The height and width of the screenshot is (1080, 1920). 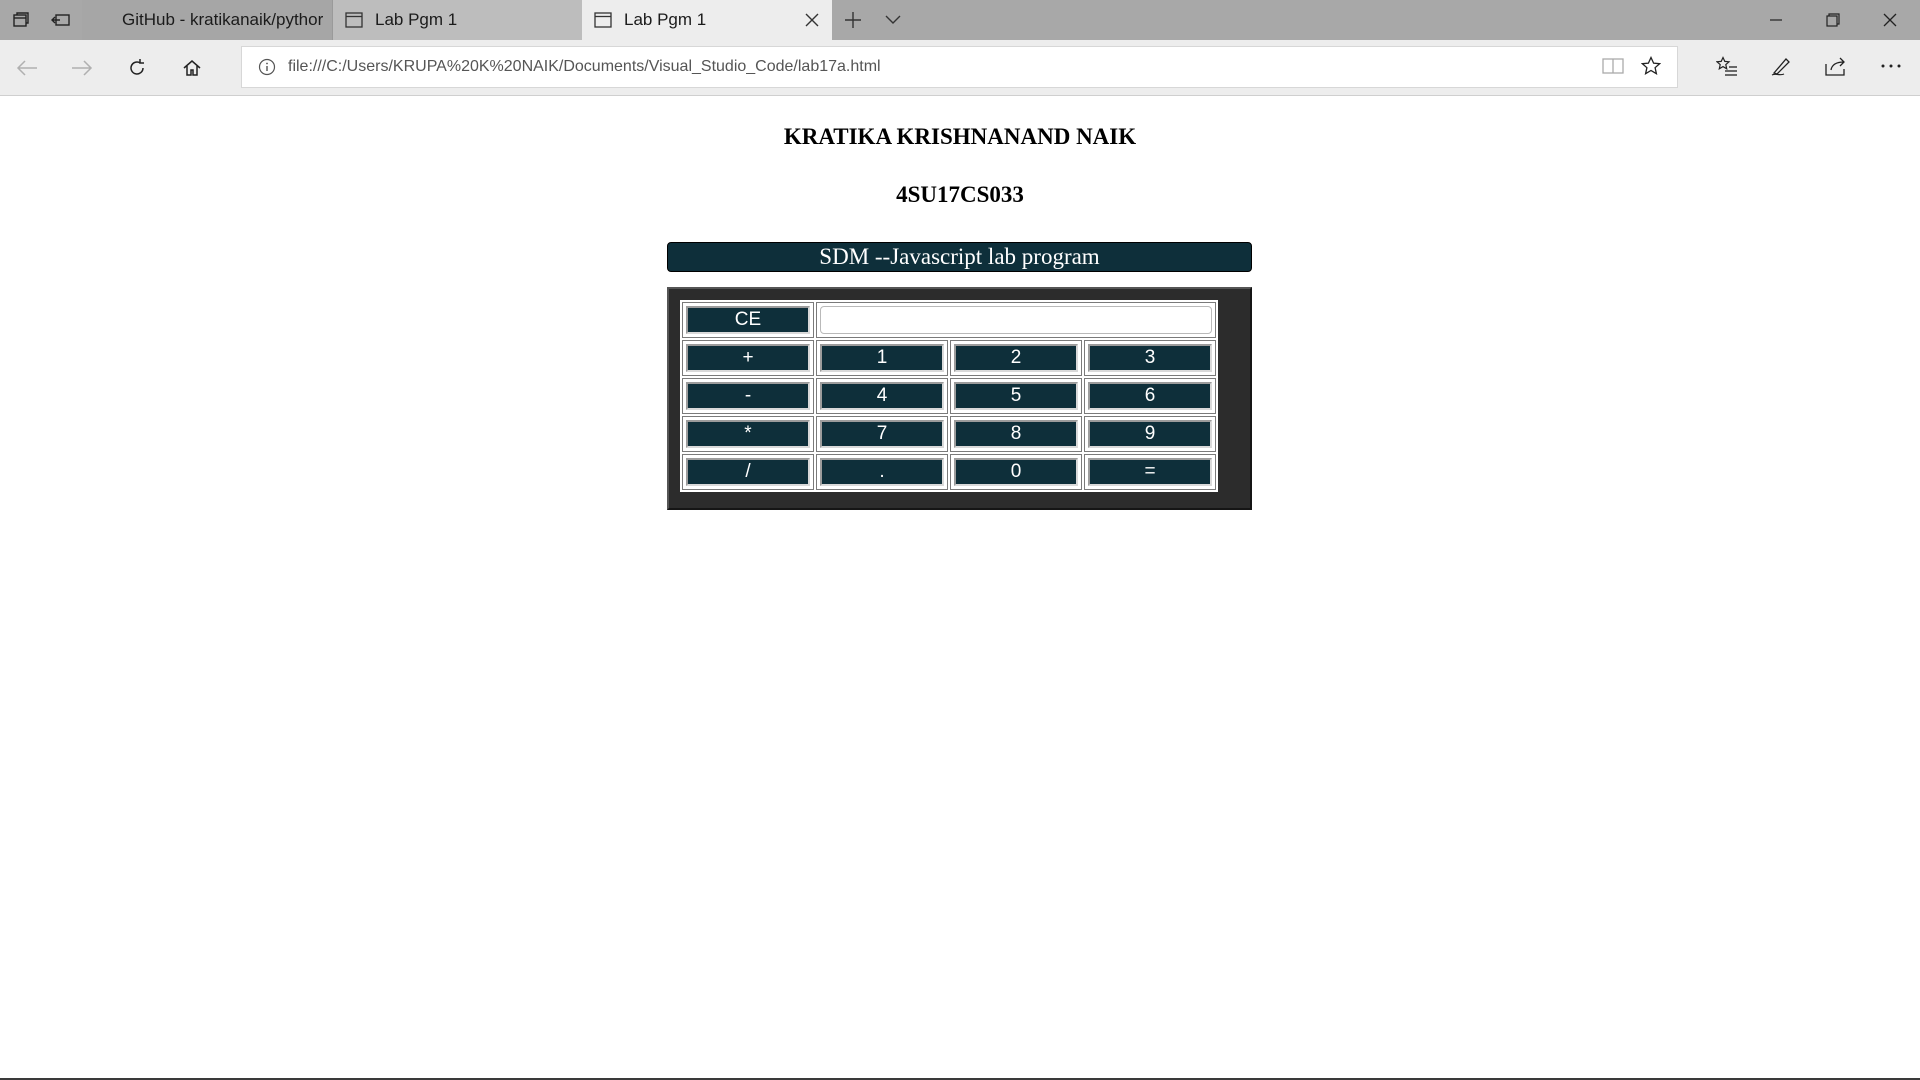 I want to click on calculator-grid: CE + 1 2 3 - 4 5 6 * 7 8 9 / . 0 =, so click(x=949, y=396).